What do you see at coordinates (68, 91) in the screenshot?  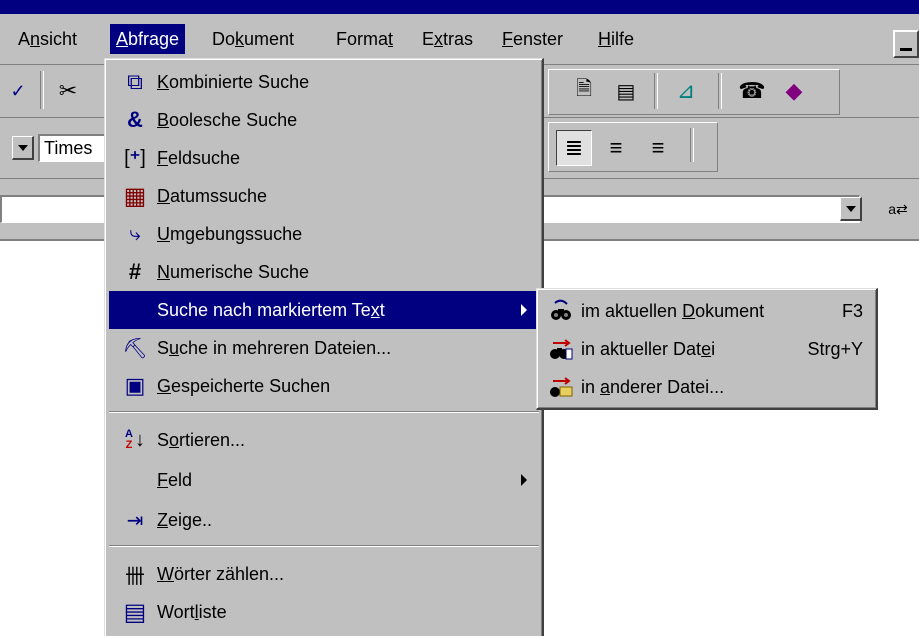 I see `scissors-icon: ✂` at bounding box center [68, 91].